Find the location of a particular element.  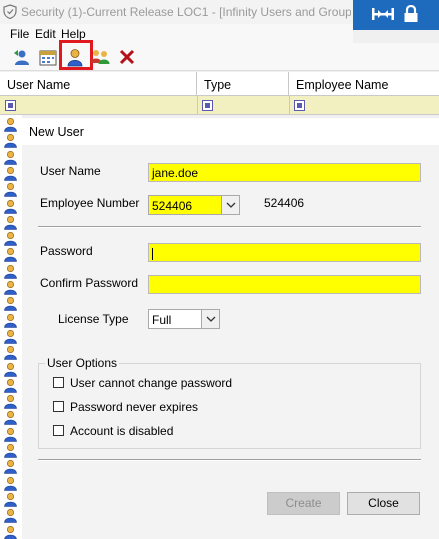

remote-toolbar is located at coordinates (396, 15).